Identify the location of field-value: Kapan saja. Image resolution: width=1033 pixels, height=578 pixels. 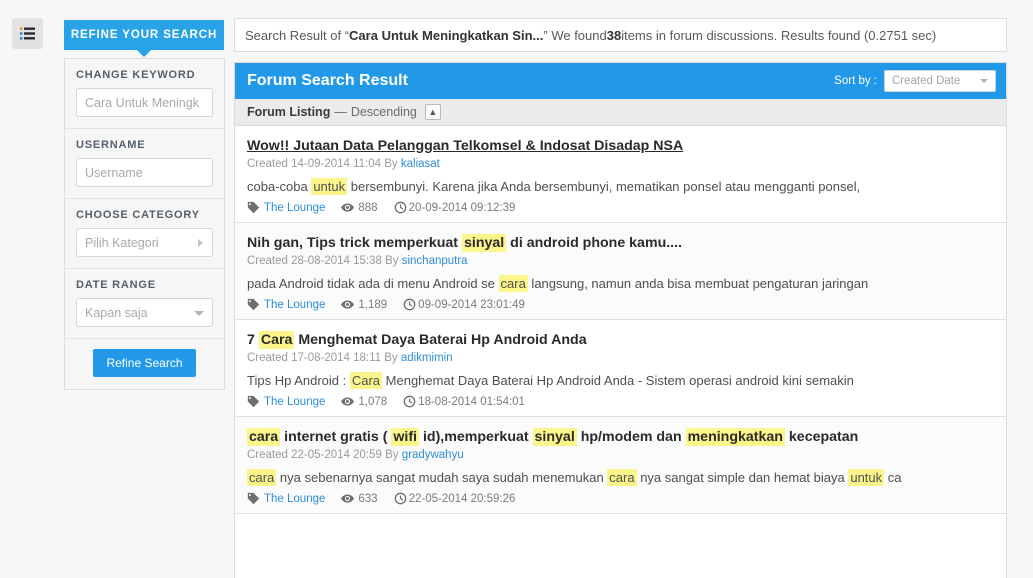
(116, 312).